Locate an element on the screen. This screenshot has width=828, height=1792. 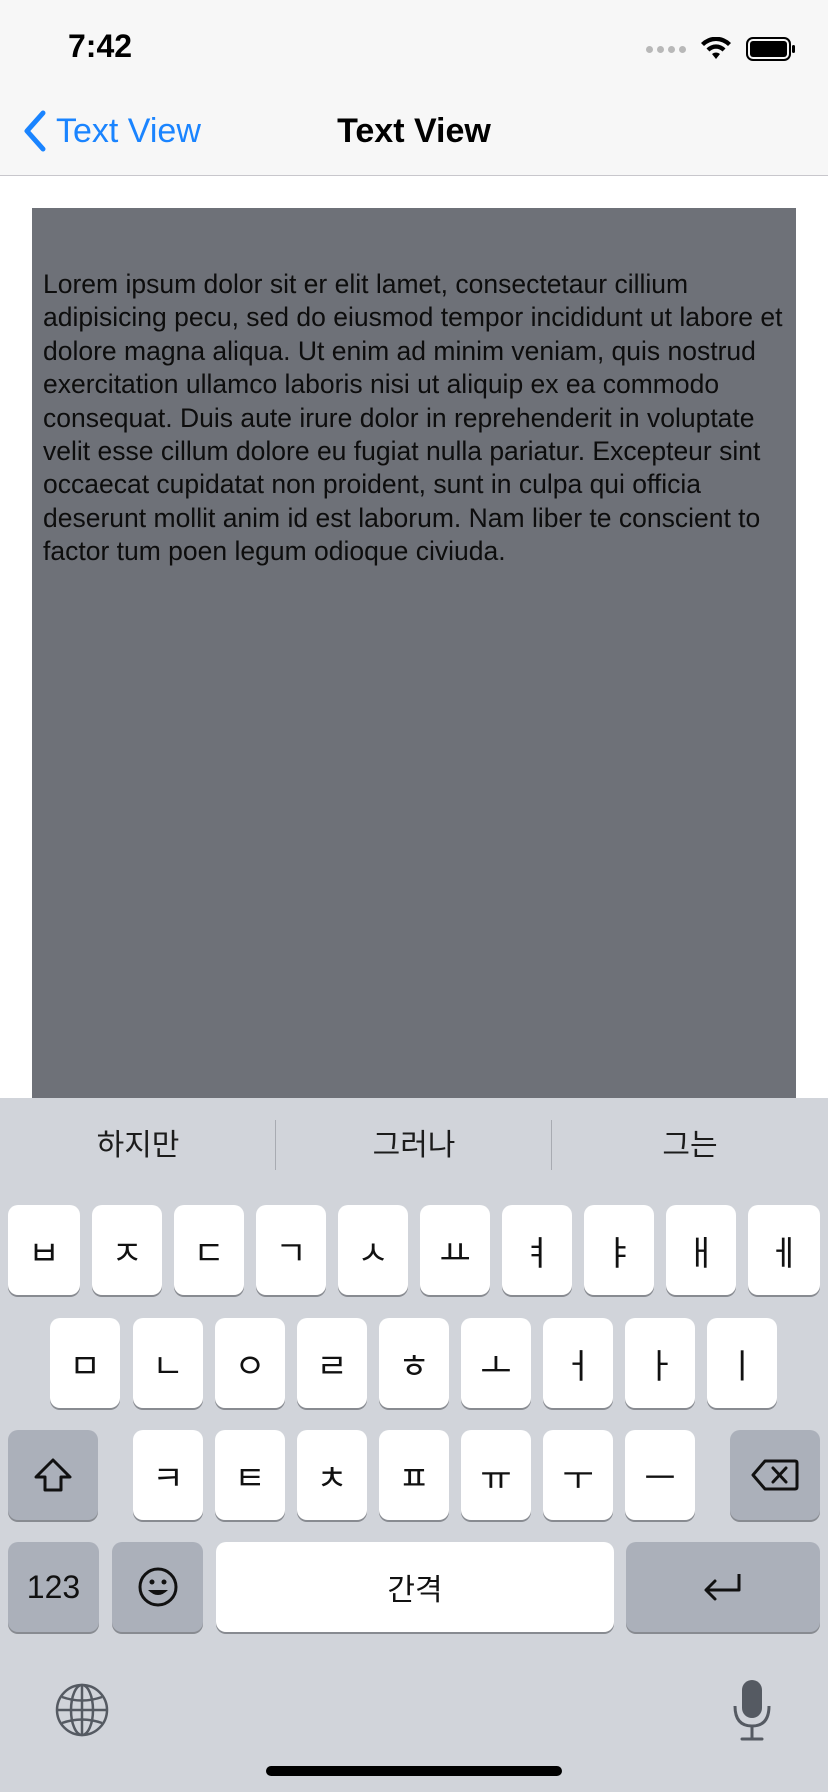
return-icon is located at coordinates (722, 1587).